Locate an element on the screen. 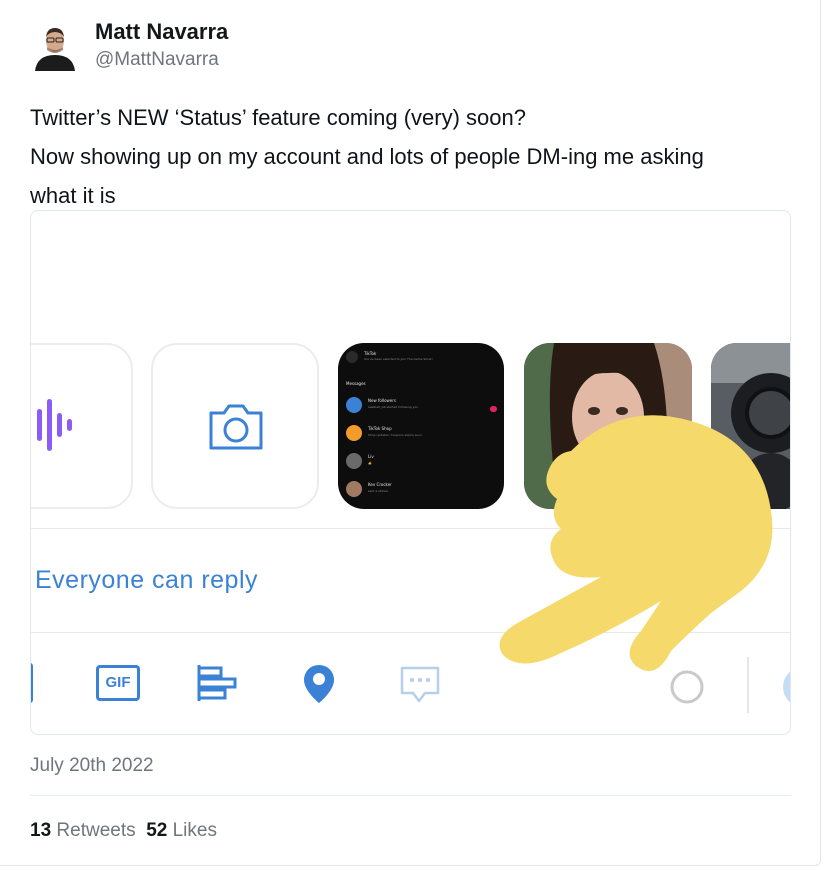 The height and width of the screenshot is (870, 824). likes-count: 52 is located at coordinates (156, 830).